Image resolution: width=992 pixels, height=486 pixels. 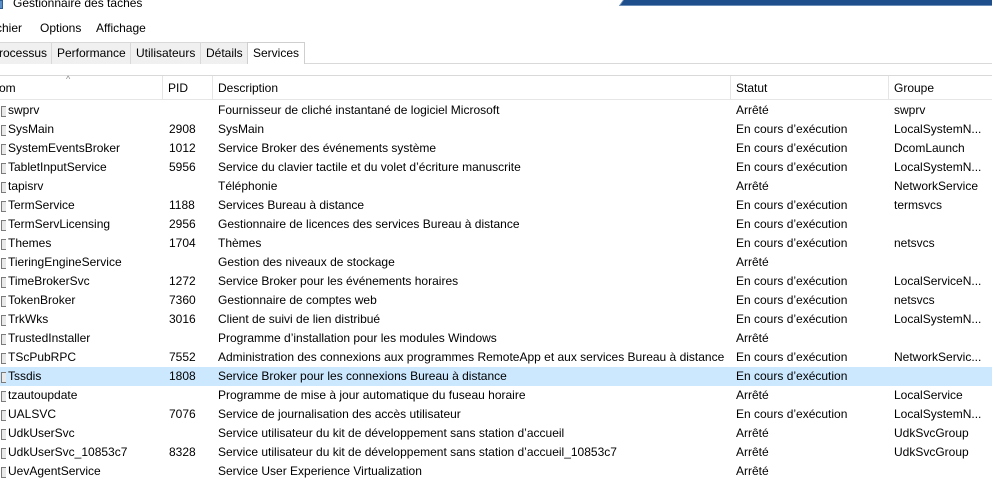 I want to click on service-name-cell: UALSVC, so click(x=32, y=414).